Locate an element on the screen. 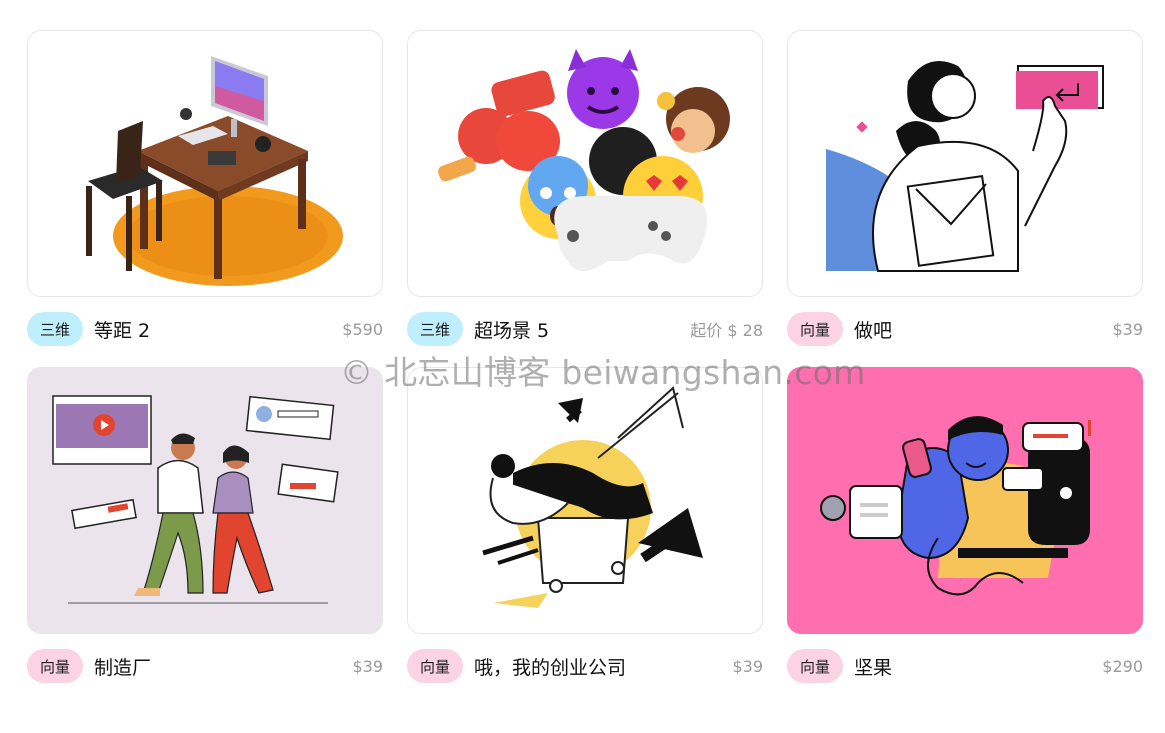  woman-pointing-illustration is located at coordinates (965, 166).